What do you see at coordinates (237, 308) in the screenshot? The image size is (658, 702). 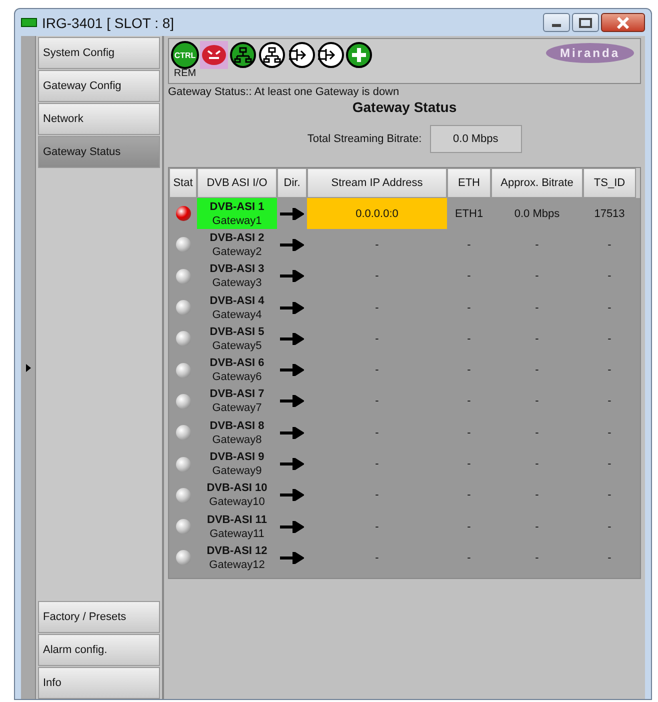 I see `asi-gateway-cell-text: DVB-ASI 4 Gateway4` at bounding box center [237, 308].